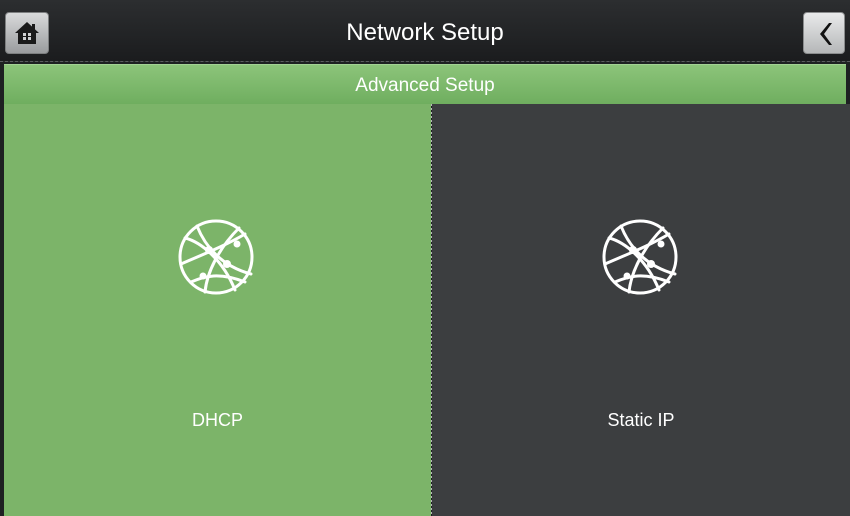  I want to click on page-title: Network Setup, so click(425, 32).